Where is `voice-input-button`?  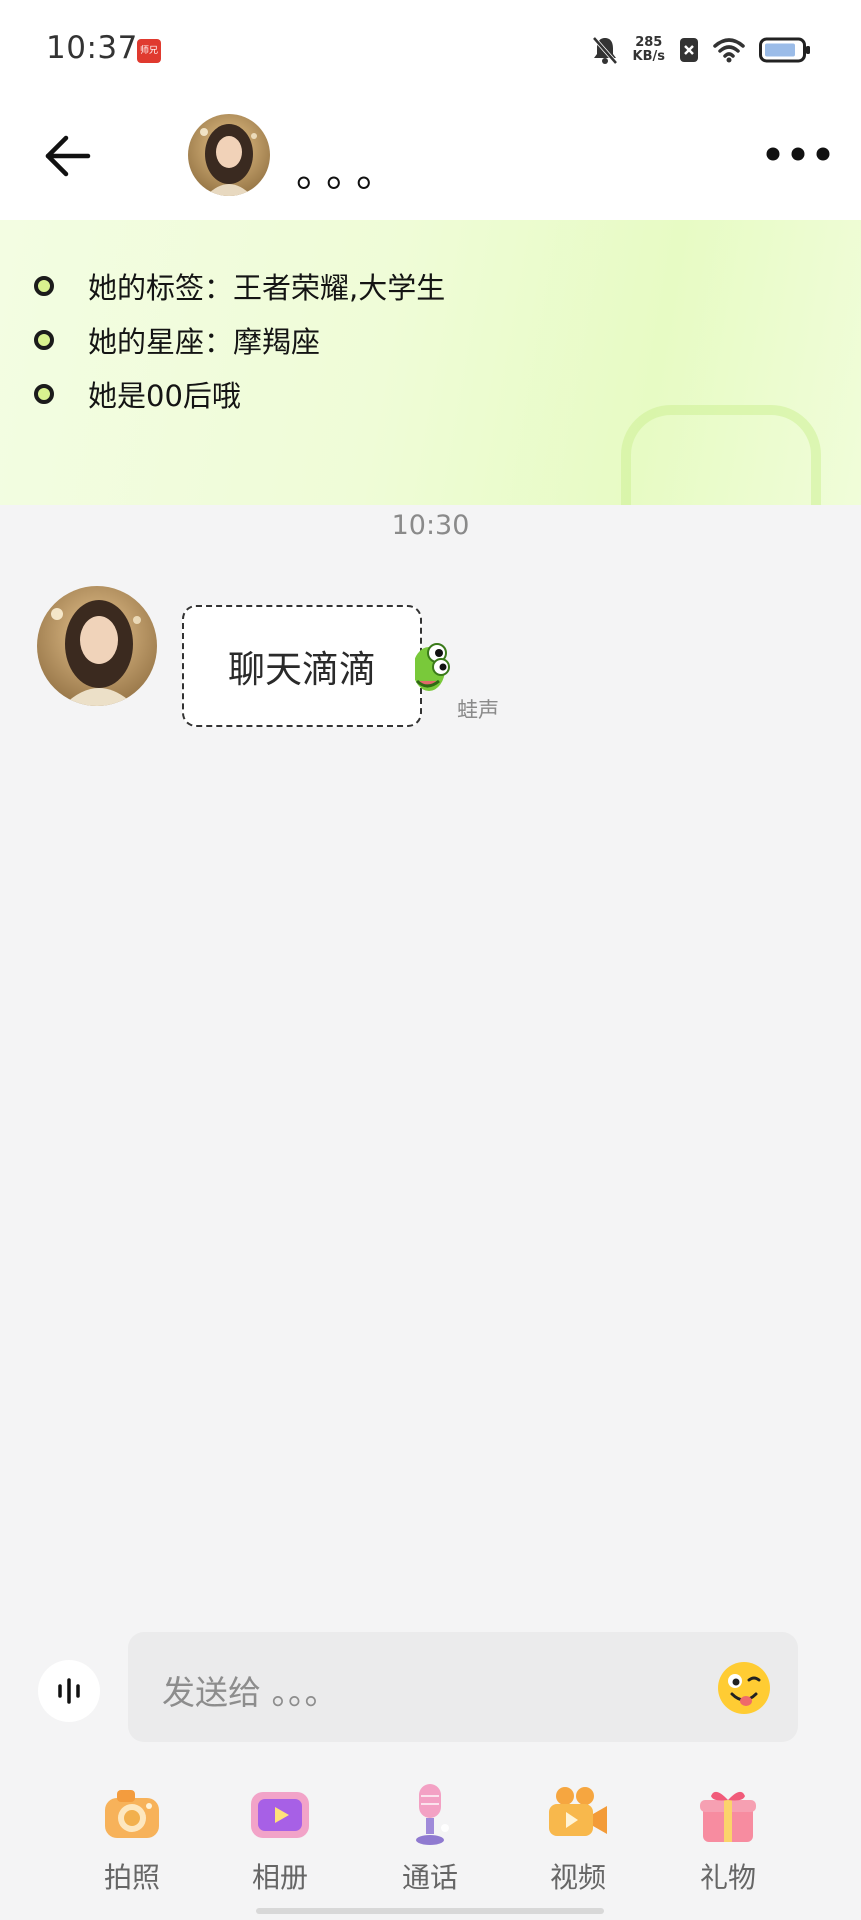
voice-input-button is located at coordinates (69, 1691).